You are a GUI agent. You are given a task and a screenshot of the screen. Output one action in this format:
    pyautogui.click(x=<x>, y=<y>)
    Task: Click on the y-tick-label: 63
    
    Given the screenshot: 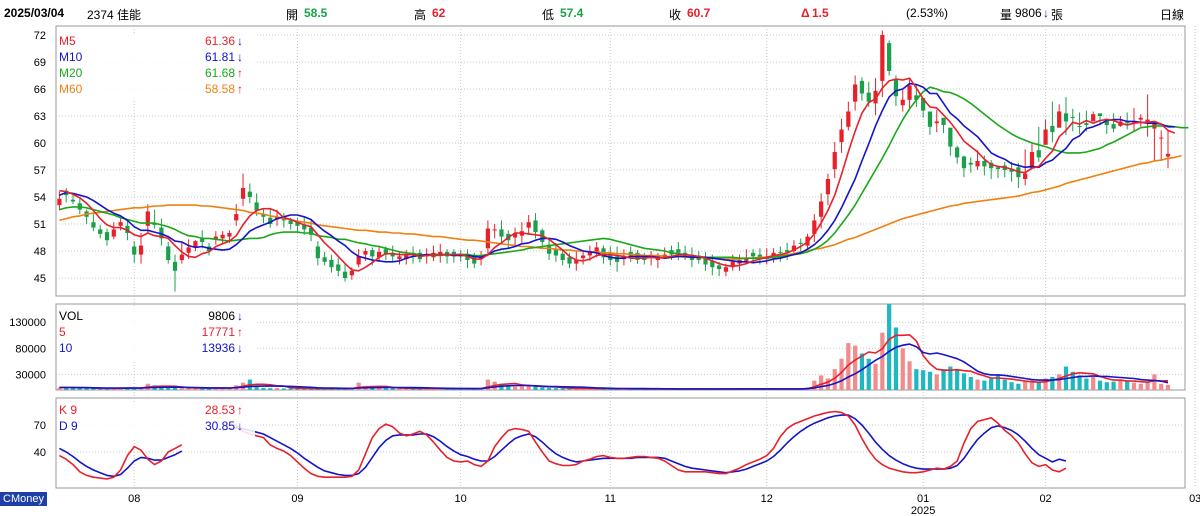 What is the action you would take?
    pyautogui.click(x=40, y=117)
    